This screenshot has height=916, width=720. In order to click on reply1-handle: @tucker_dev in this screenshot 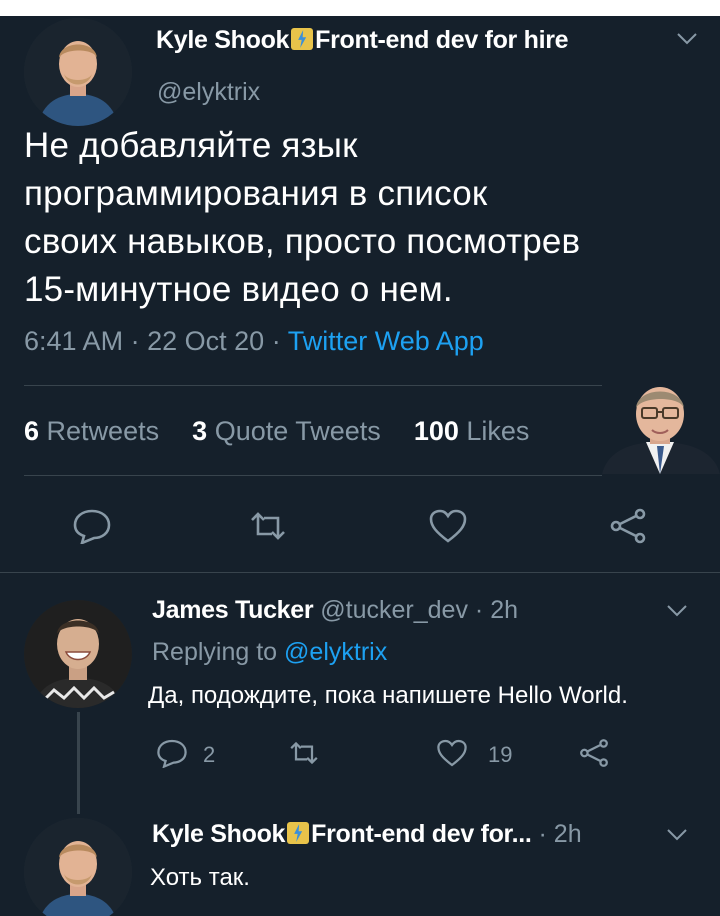, I will do `click(394, 610)`.